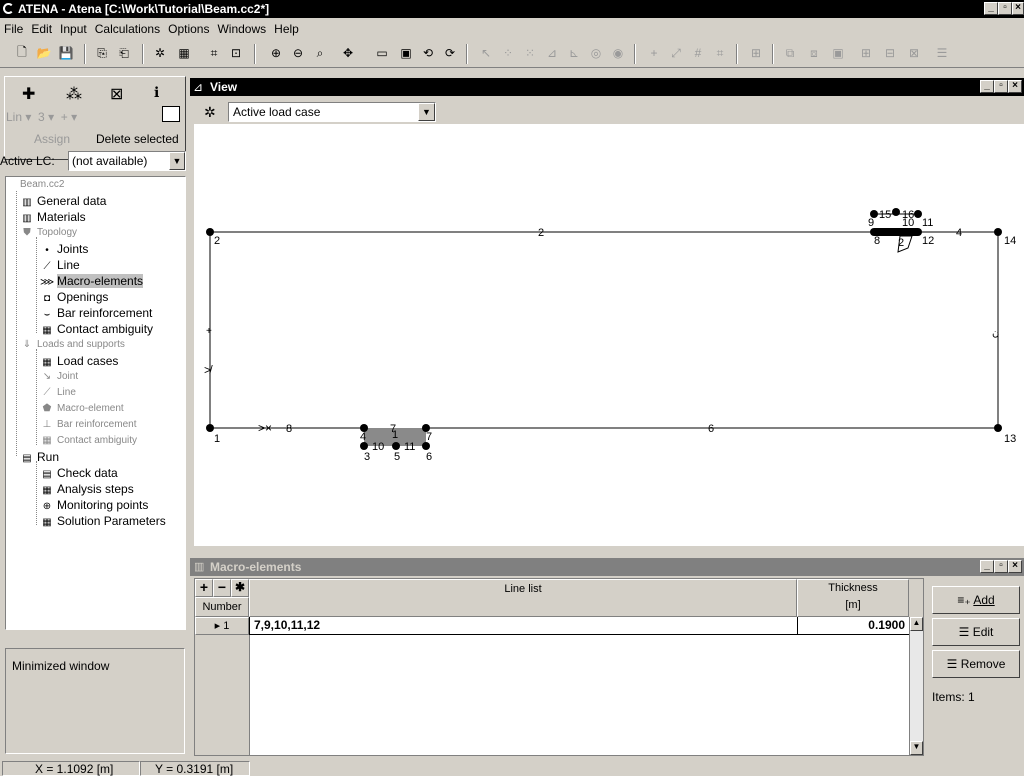 This screenshot has height=776, width=1024. Describe the element at coordinates (286, 29) in the screenshot. I see `menu-help: Help` at that location.